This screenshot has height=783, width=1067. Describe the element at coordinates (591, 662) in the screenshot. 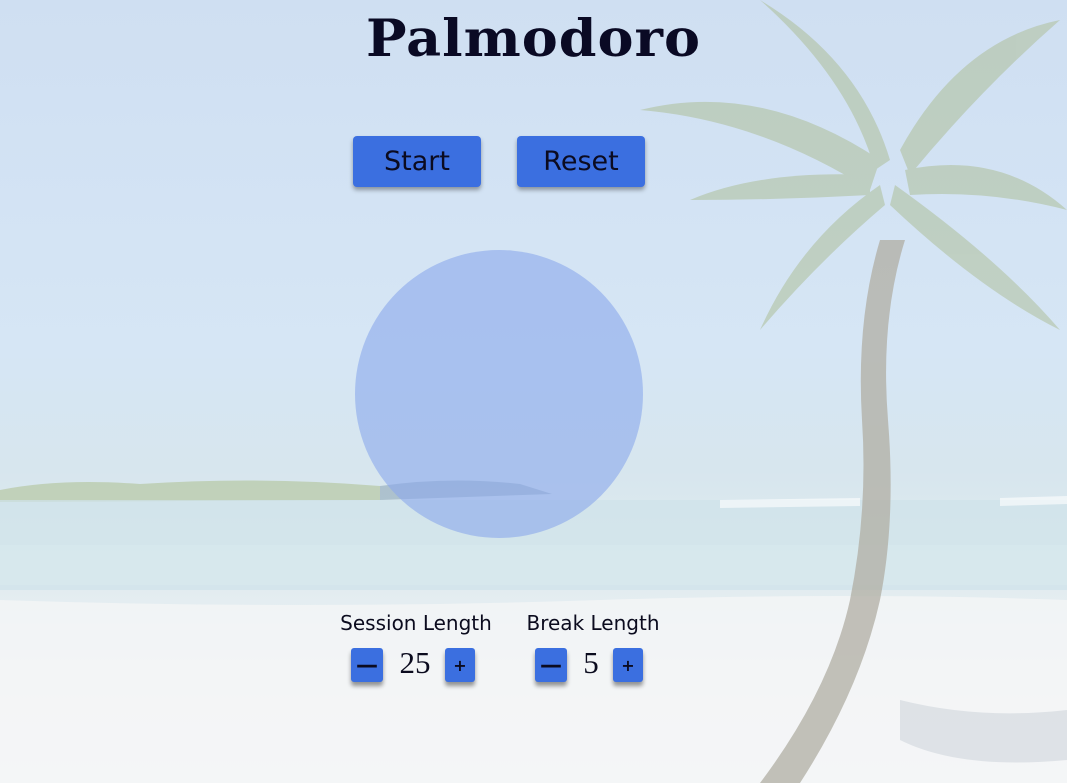

I see `break-length-value: 5` at that location.